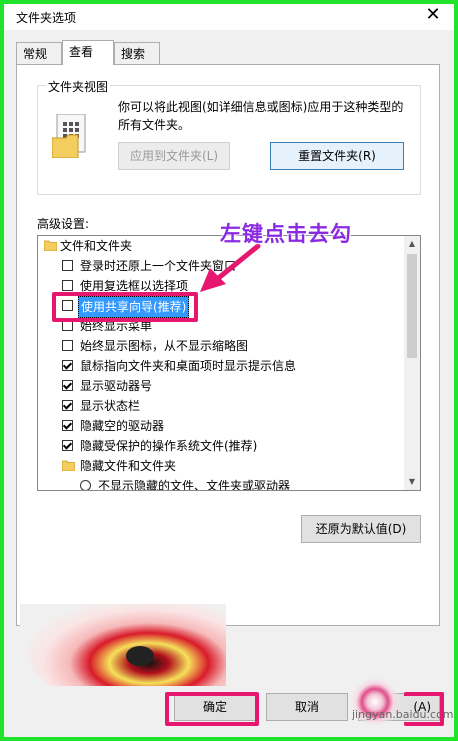 The height and width of the screenshot is (741, 458). Describe the element at coordinates (221, 326) in the screenshot. I see `option-always-show-menus: 始终显示菜单` at that location.